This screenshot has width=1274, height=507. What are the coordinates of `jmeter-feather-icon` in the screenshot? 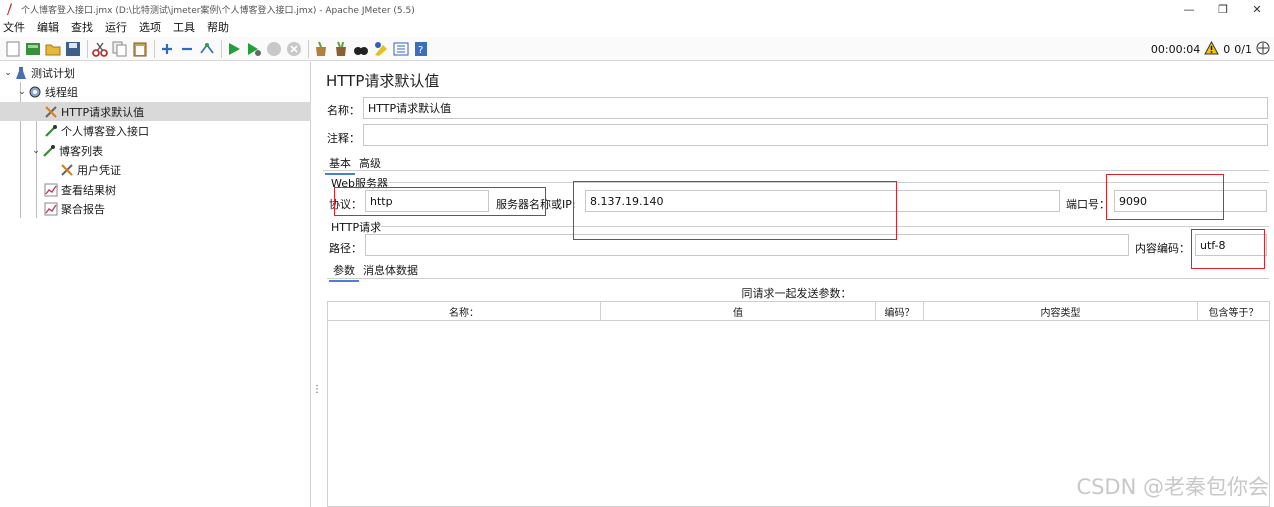 It's located at (9, 9).